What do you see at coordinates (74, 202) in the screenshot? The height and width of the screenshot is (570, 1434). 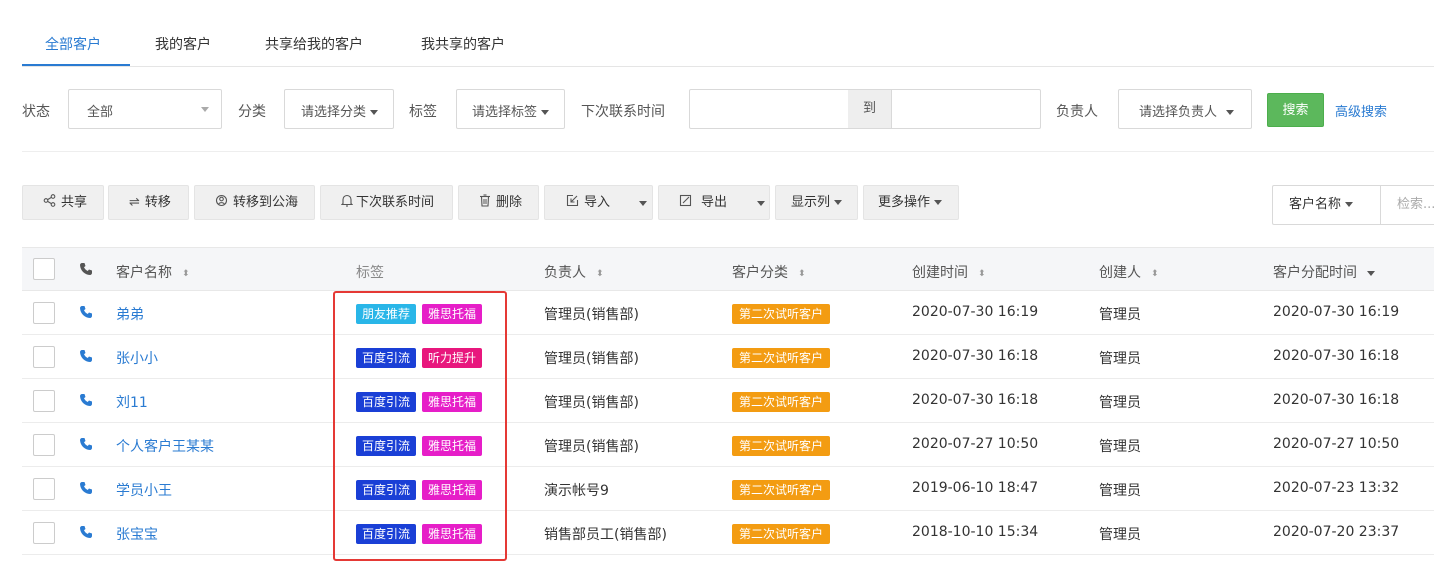 I see `share-button-label: 共享` at bounding box center [74, 202].